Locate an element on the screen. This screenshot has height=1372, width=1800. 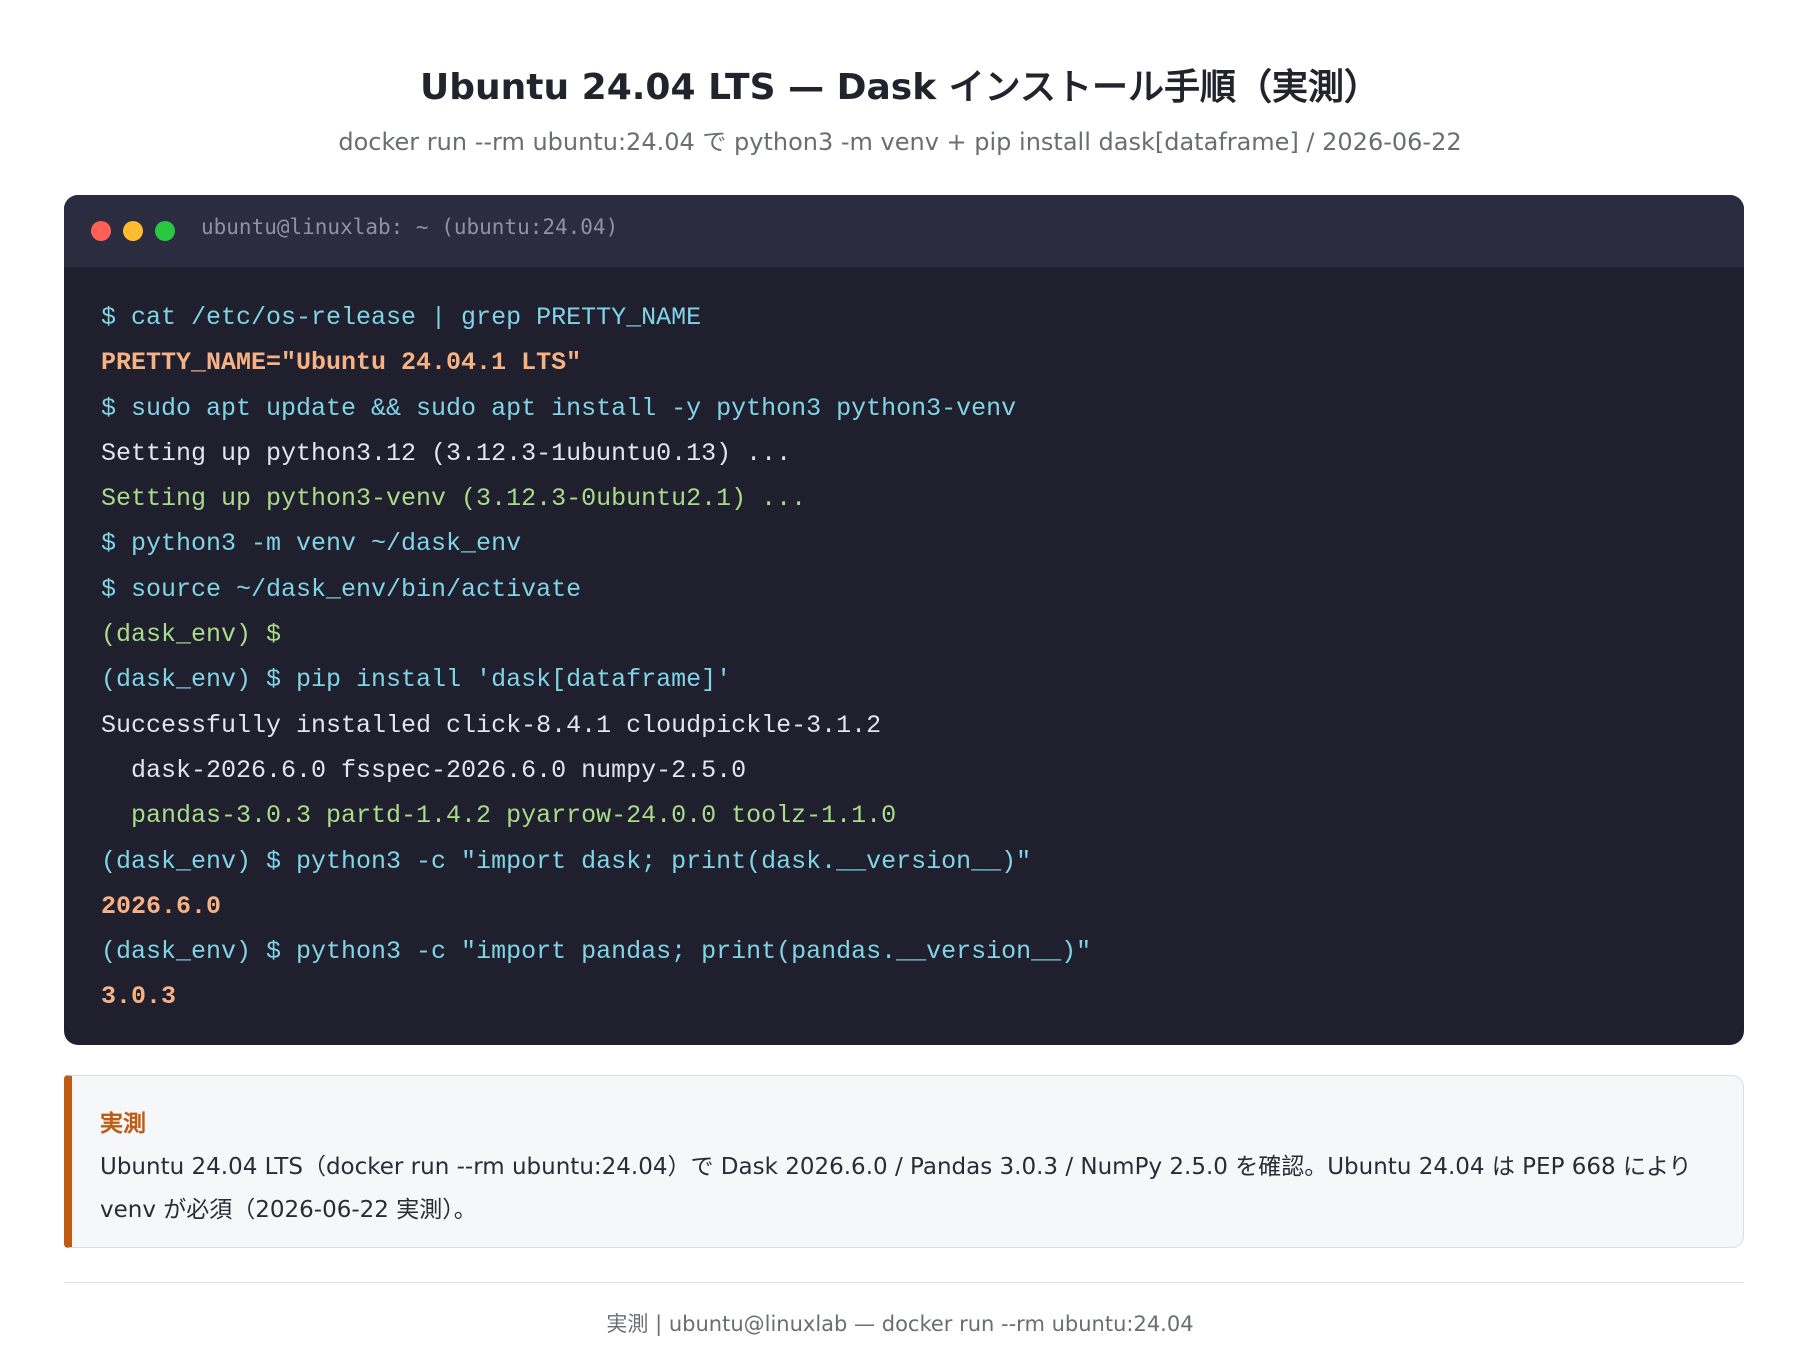
minimize-window-icon is located at coordinates (133, 231).